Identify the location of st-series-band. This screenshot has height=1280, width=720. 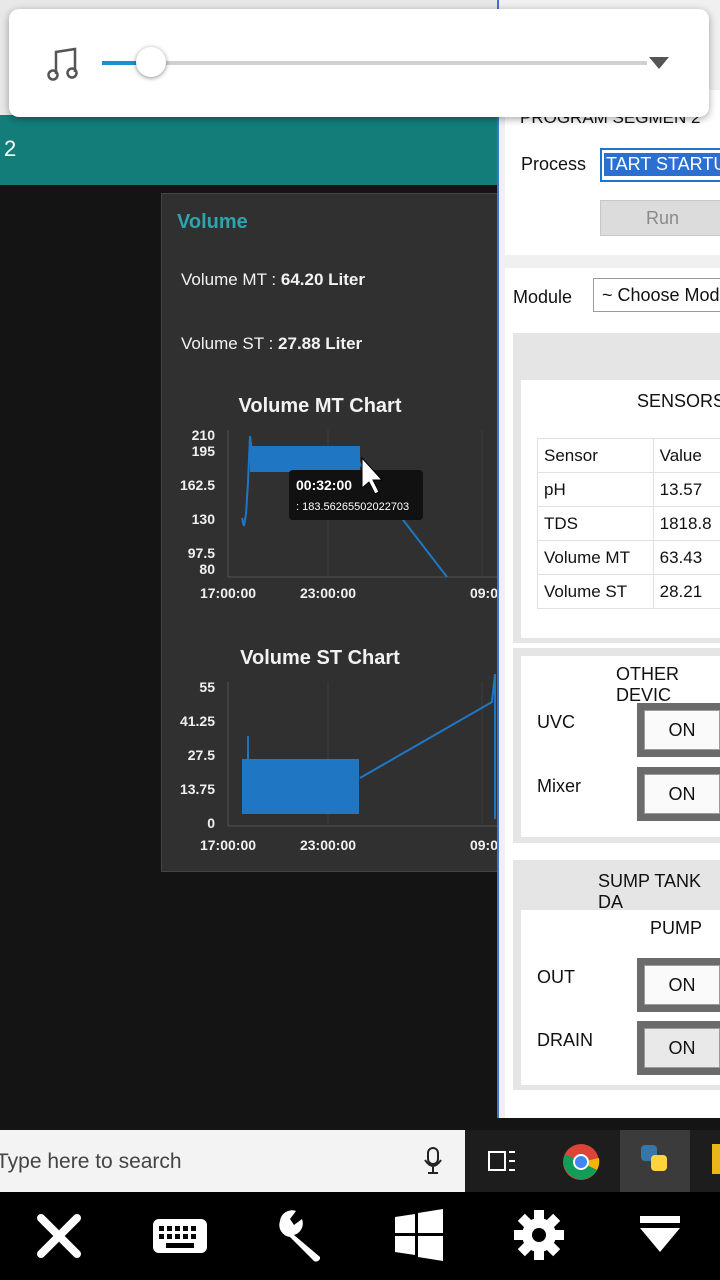
(300, 786).